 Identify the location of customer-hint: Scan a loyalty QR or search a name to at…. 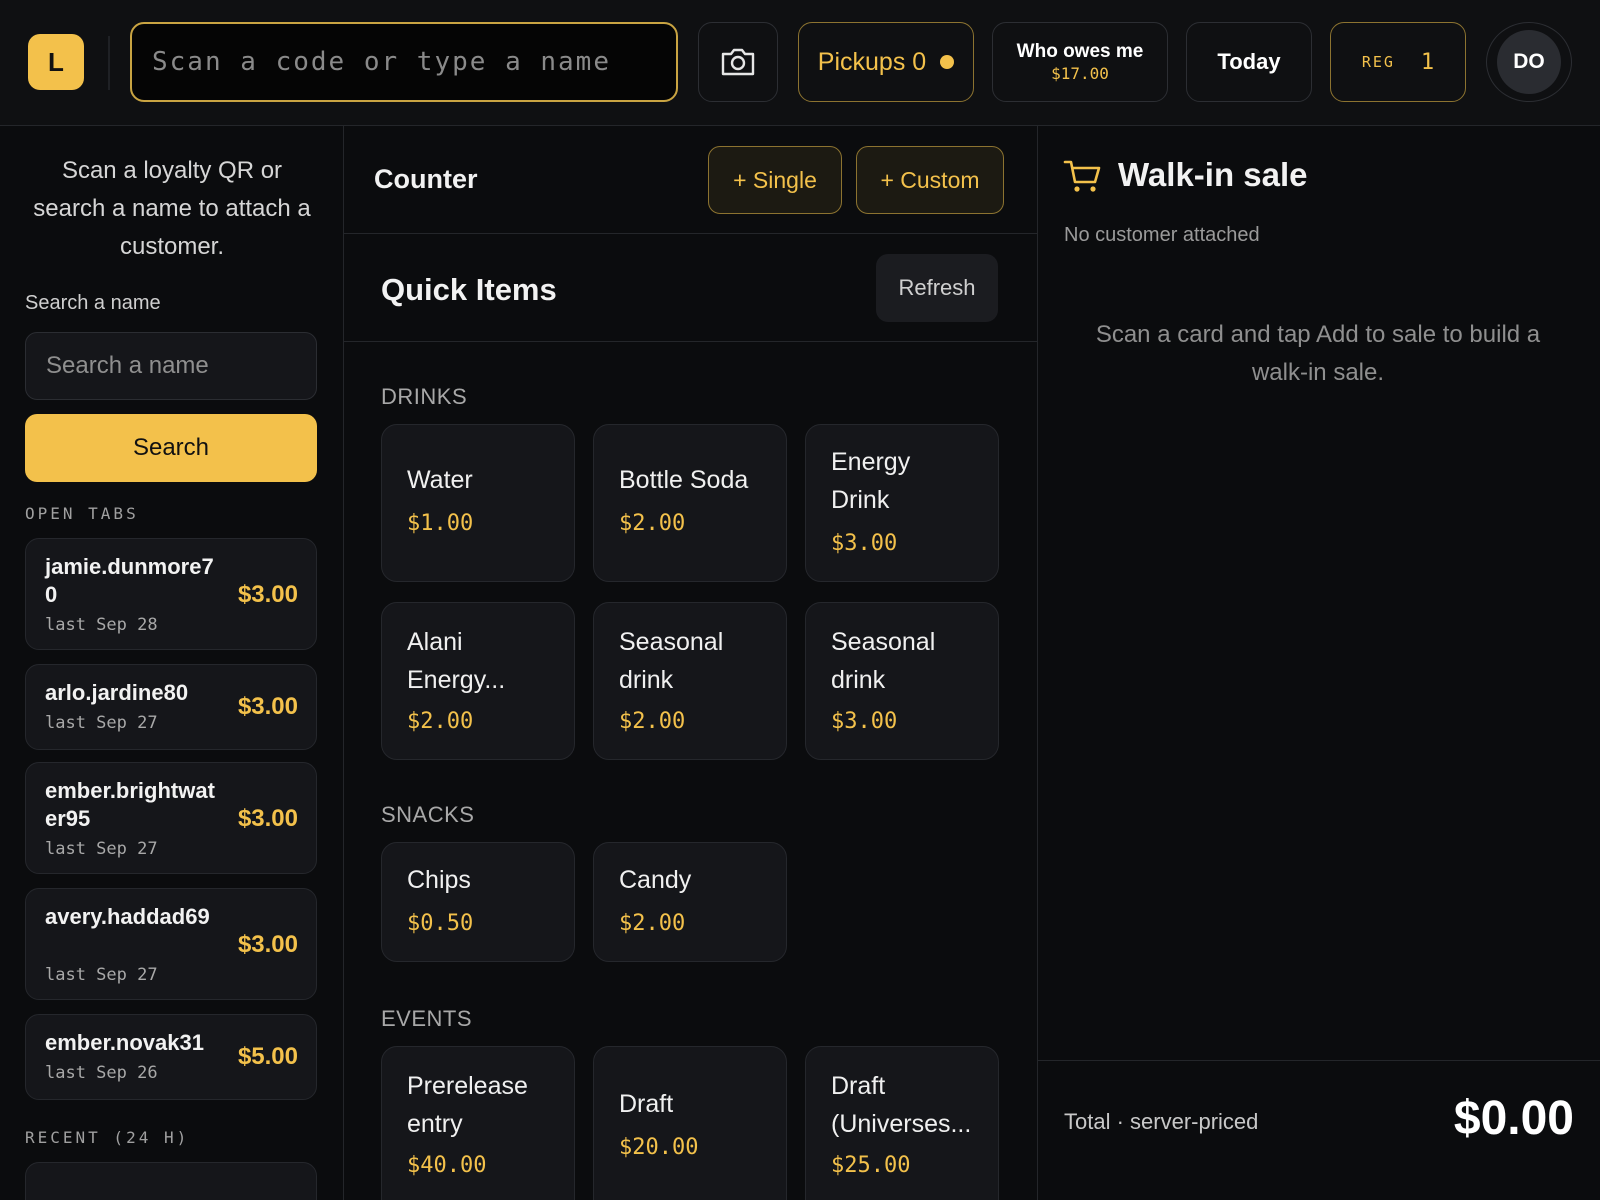
(172, 208).